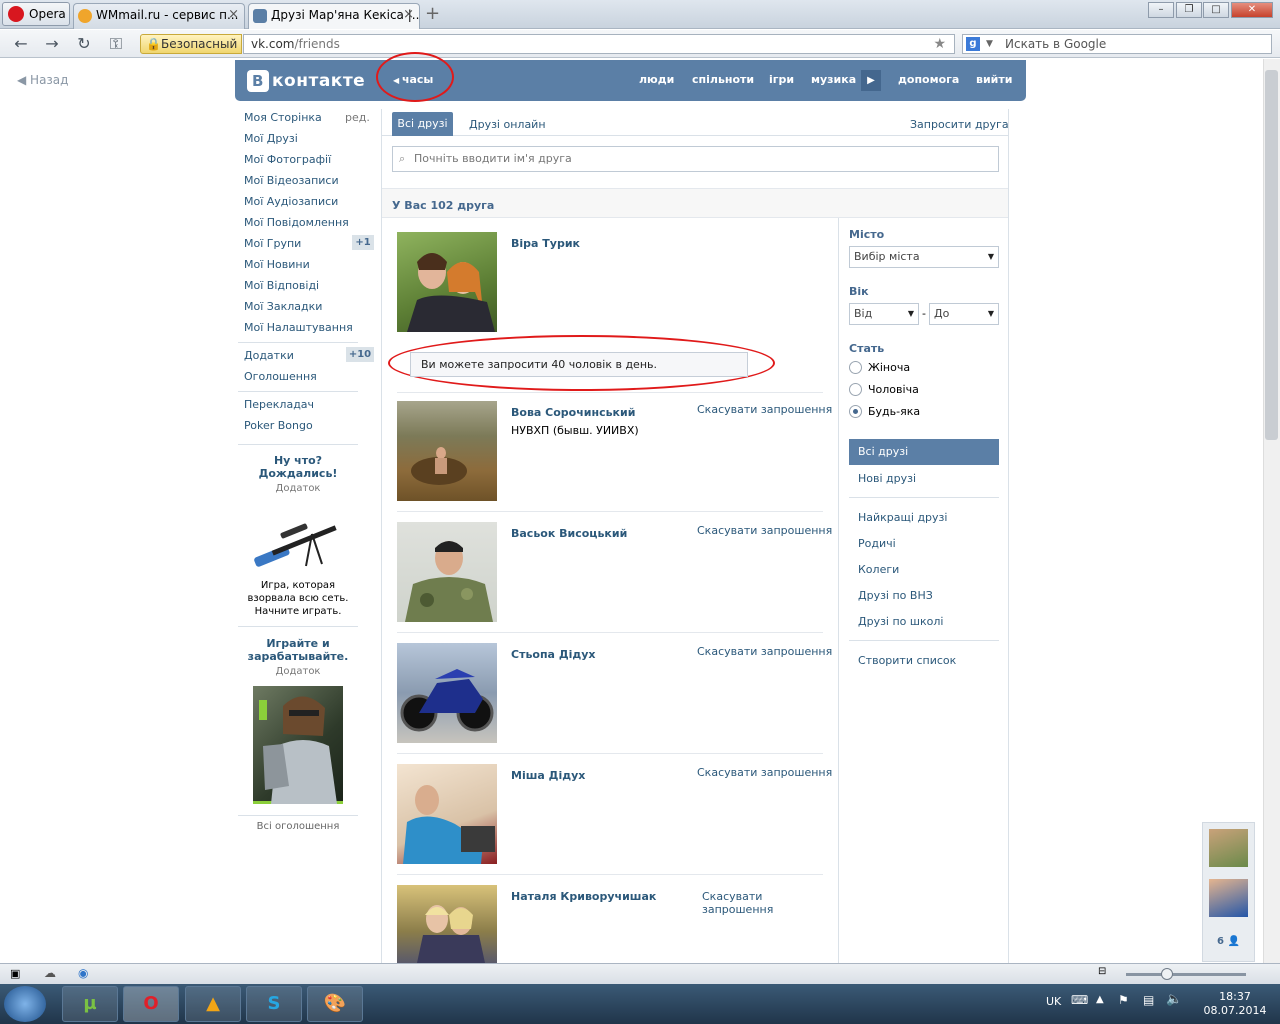  Describe the element at coordinates (298, 327) in the screenshot. I see `menu-my-settings: Мої Налаштування` at that location.